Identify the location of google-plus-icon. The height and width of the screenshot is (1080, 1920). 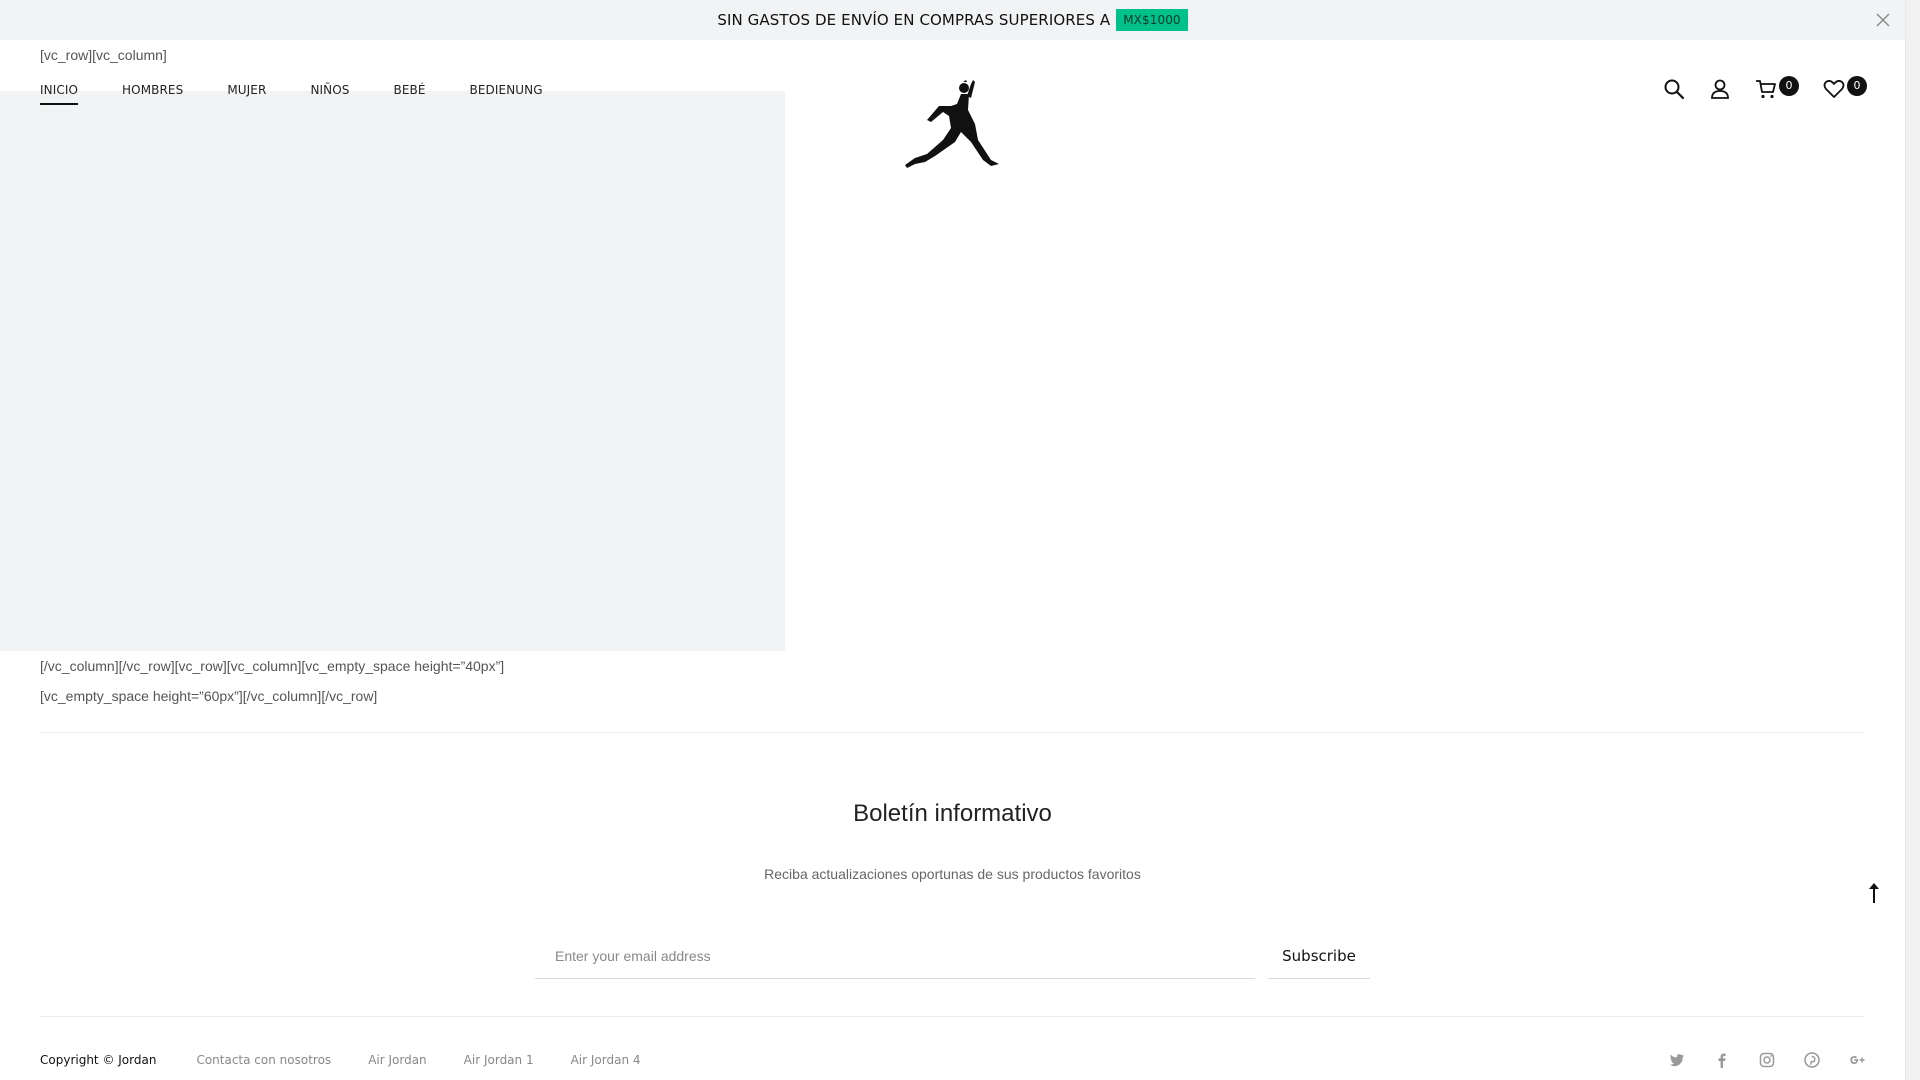
(1857, 1060).